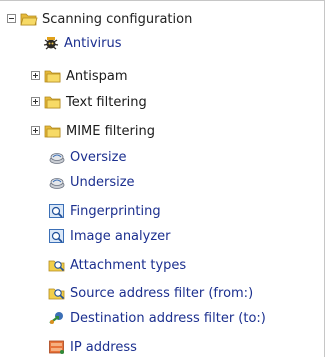 The width and height of the screenshot is (326, 358). I want to click on tree-item-mime-filtering: MIME filtering, so click(99, 131).